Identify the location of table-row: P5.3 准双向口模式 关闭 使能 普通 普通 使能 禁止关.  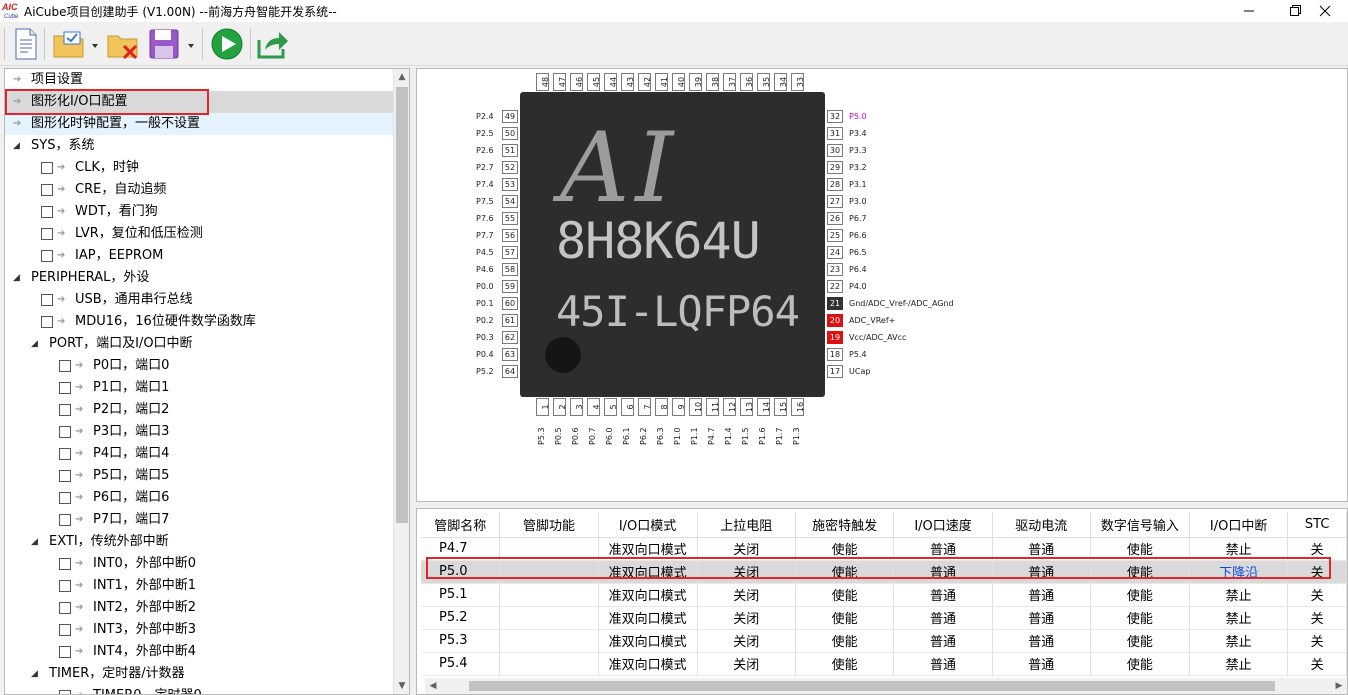
(884, 641).